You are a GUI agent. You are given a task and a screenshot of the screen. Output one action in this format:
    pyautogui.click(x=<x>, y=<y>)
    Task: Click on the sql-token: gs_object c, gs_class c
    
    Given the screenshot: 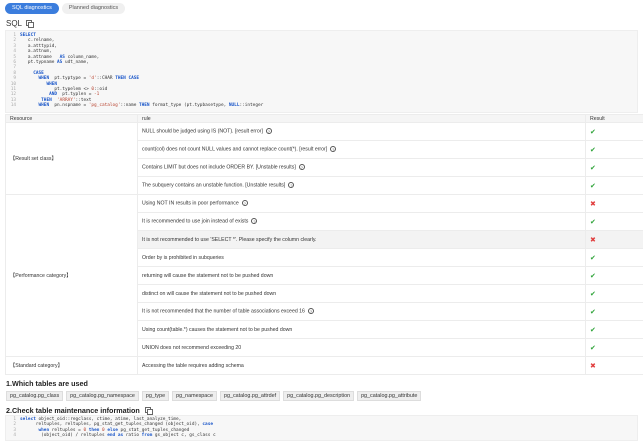 What is the action you would take?
    pyautogui.click(x=184, y=436)
    